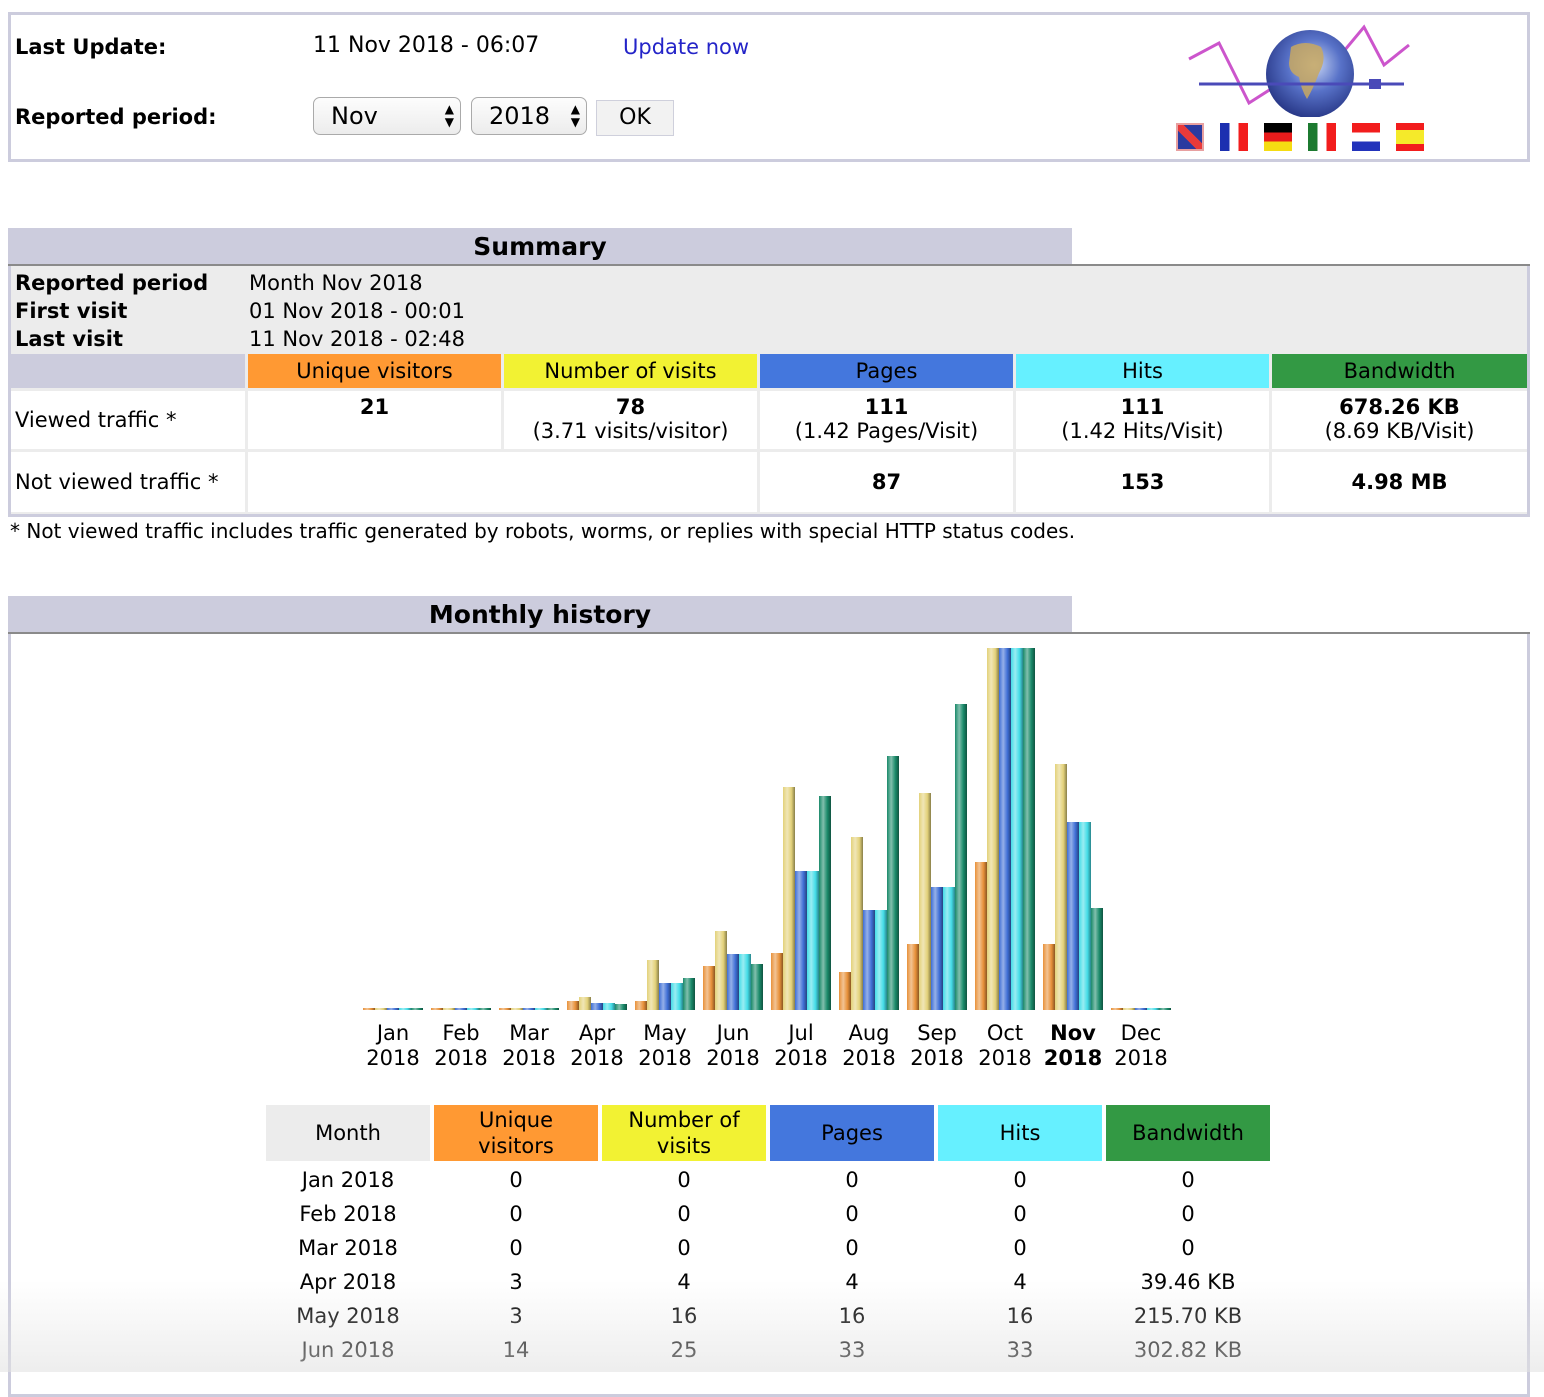 The width and height of the screenshot is (1544, 1397). Describe the element at coordinates (348, 1316) in the screenshot. I see `cell-month: May 2018` at that location.